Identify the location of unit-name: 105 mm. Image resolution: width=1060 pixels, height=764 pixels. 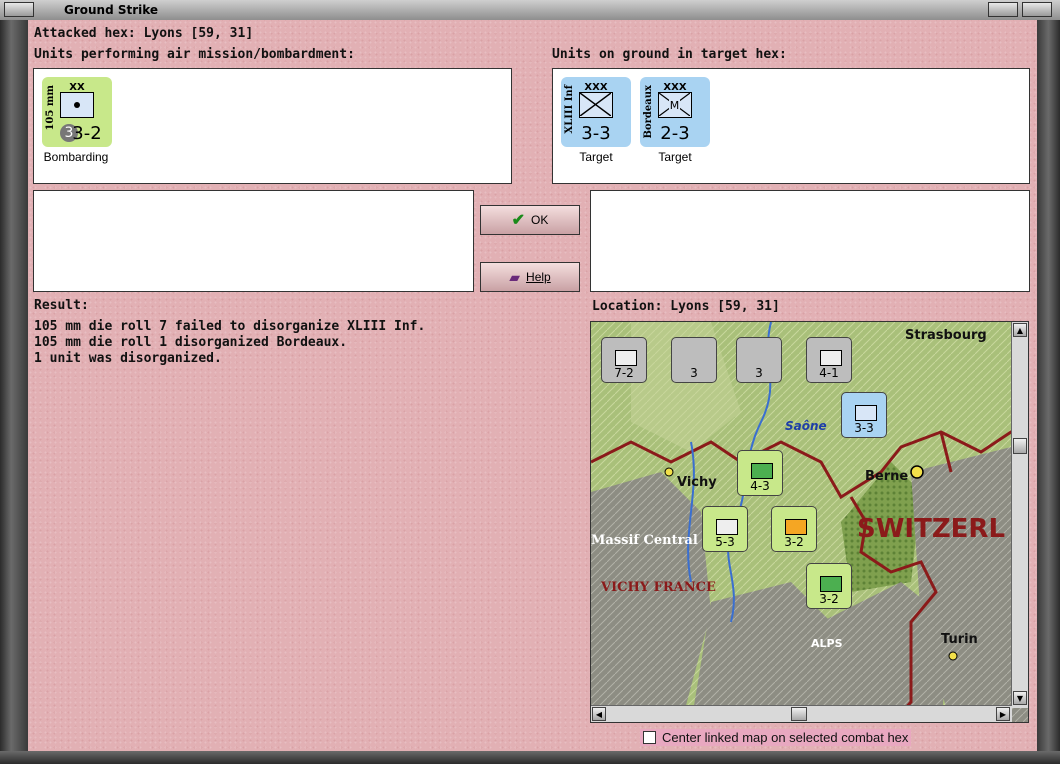
(50, 108).